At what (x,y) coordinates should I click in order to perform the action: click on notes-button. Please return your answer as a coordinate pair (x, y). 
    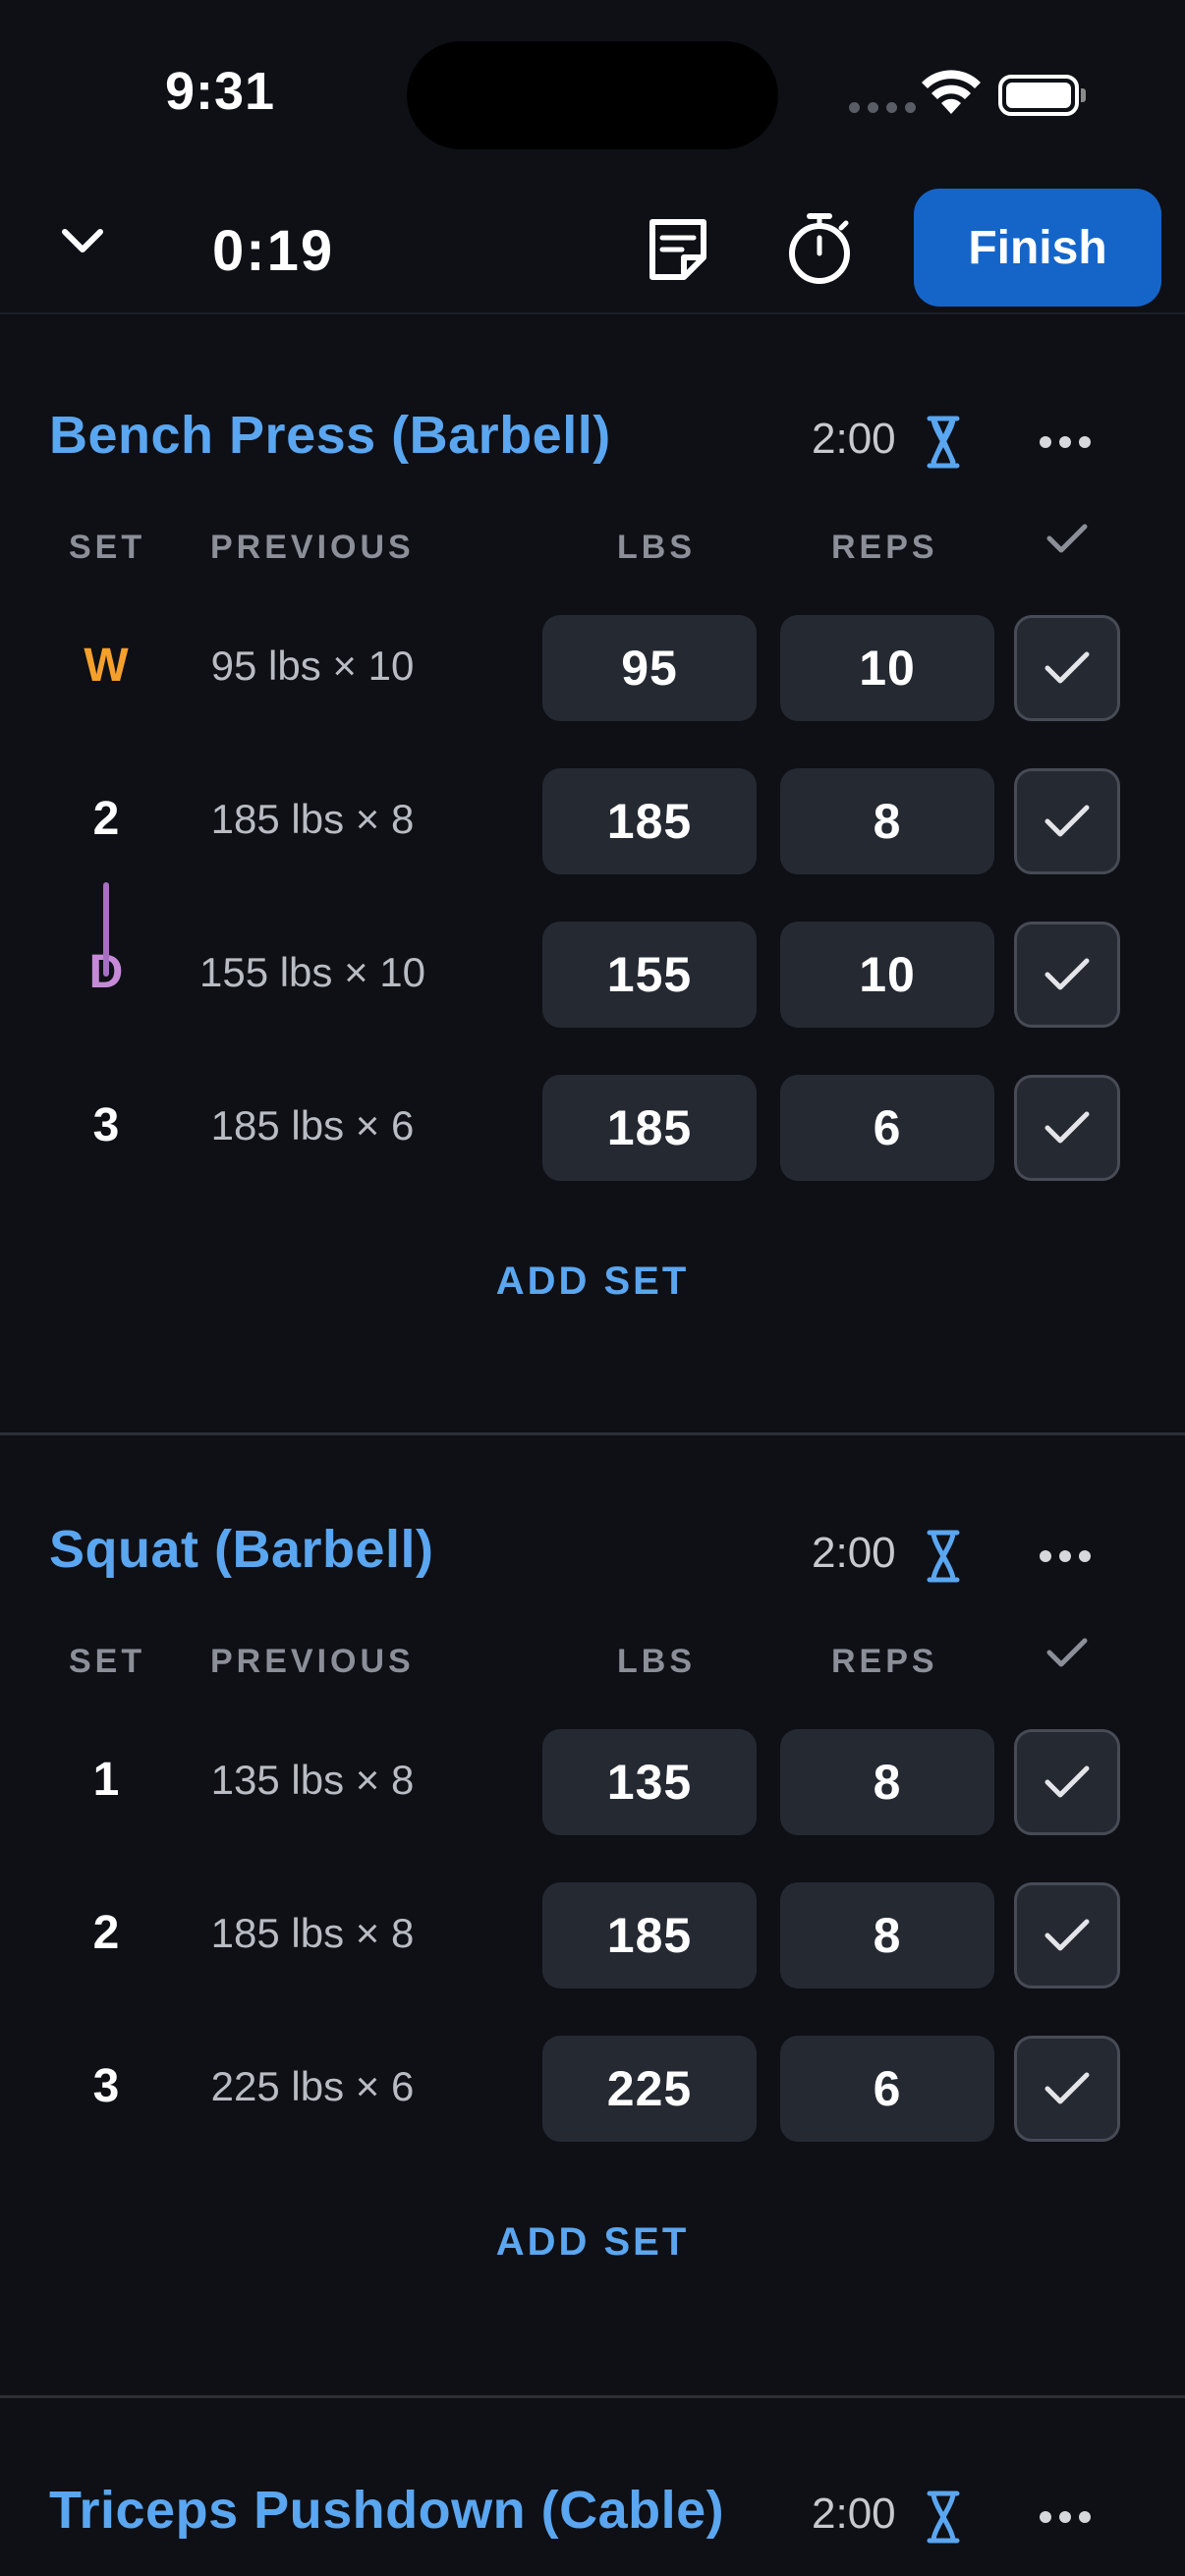
    Looking at the image, I should click on (678, 249).